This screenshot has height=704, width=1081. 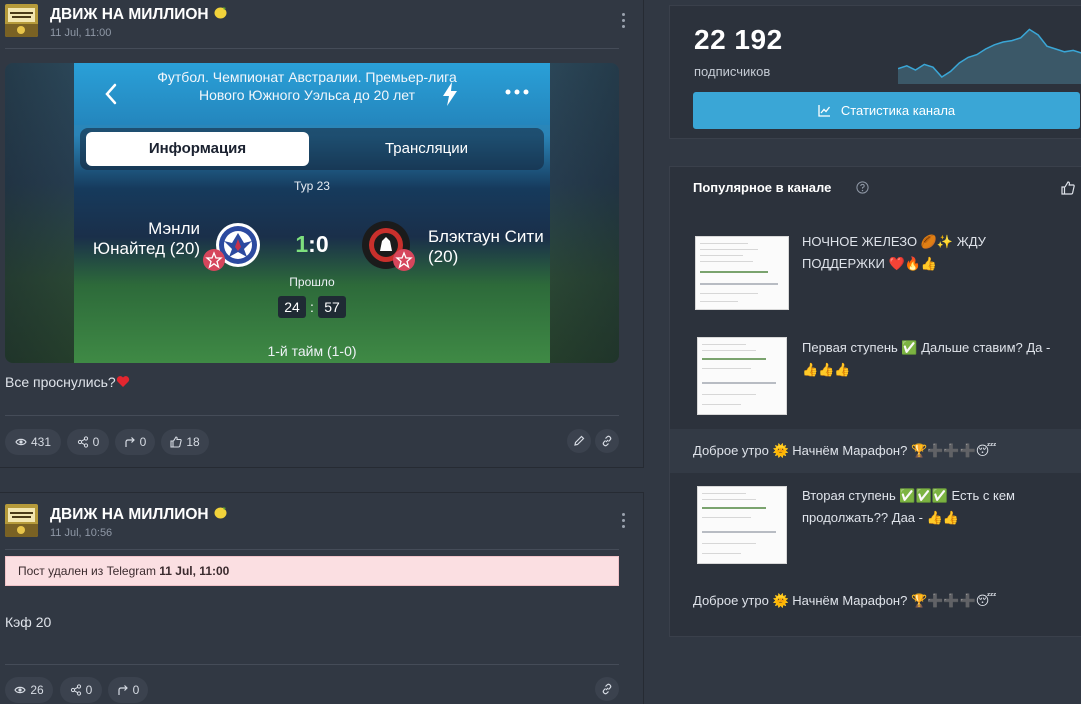 I want to click on sparkline-area, so click(x=989, y=56).